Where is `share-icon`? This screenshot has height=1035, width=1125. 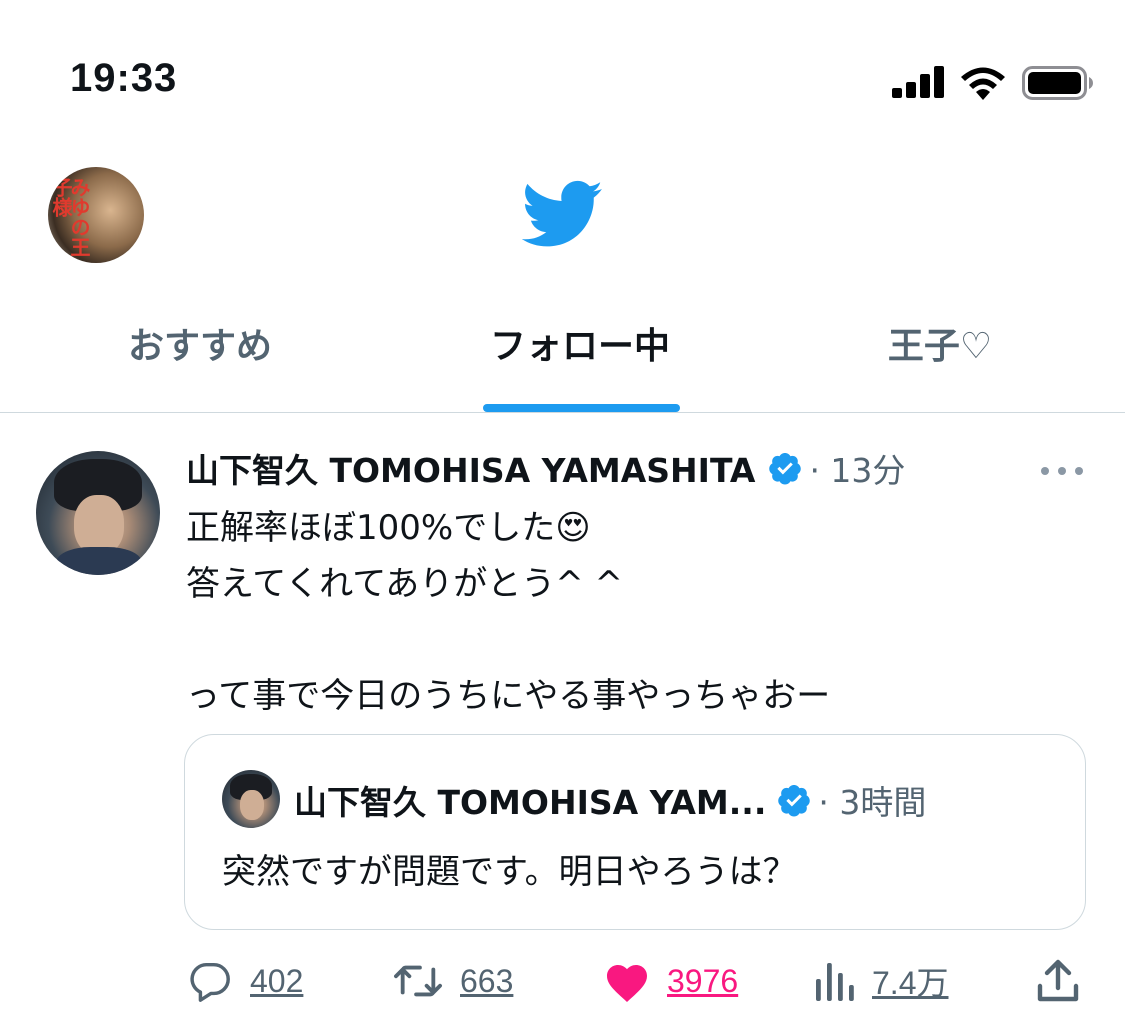
share-icon is located at coordinates (1058, 980).